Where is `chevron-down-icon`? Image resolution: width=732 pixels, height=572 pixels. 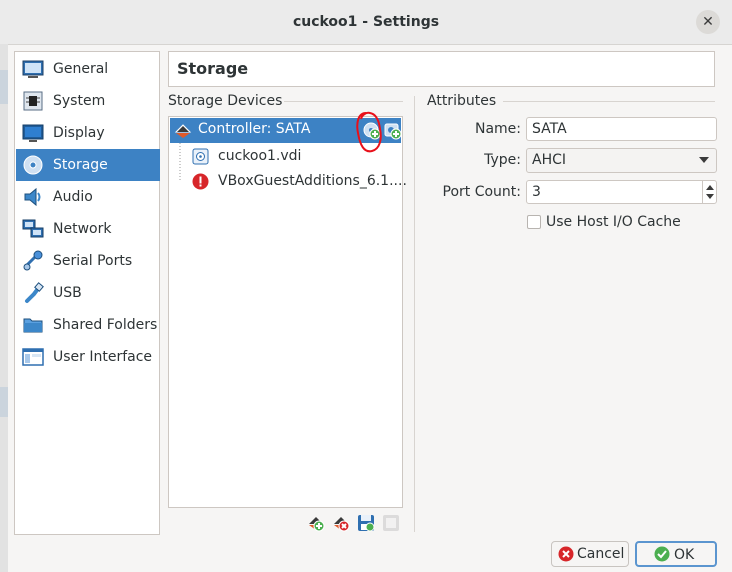
chevron-down-icon is located at coordinates (704, 160).